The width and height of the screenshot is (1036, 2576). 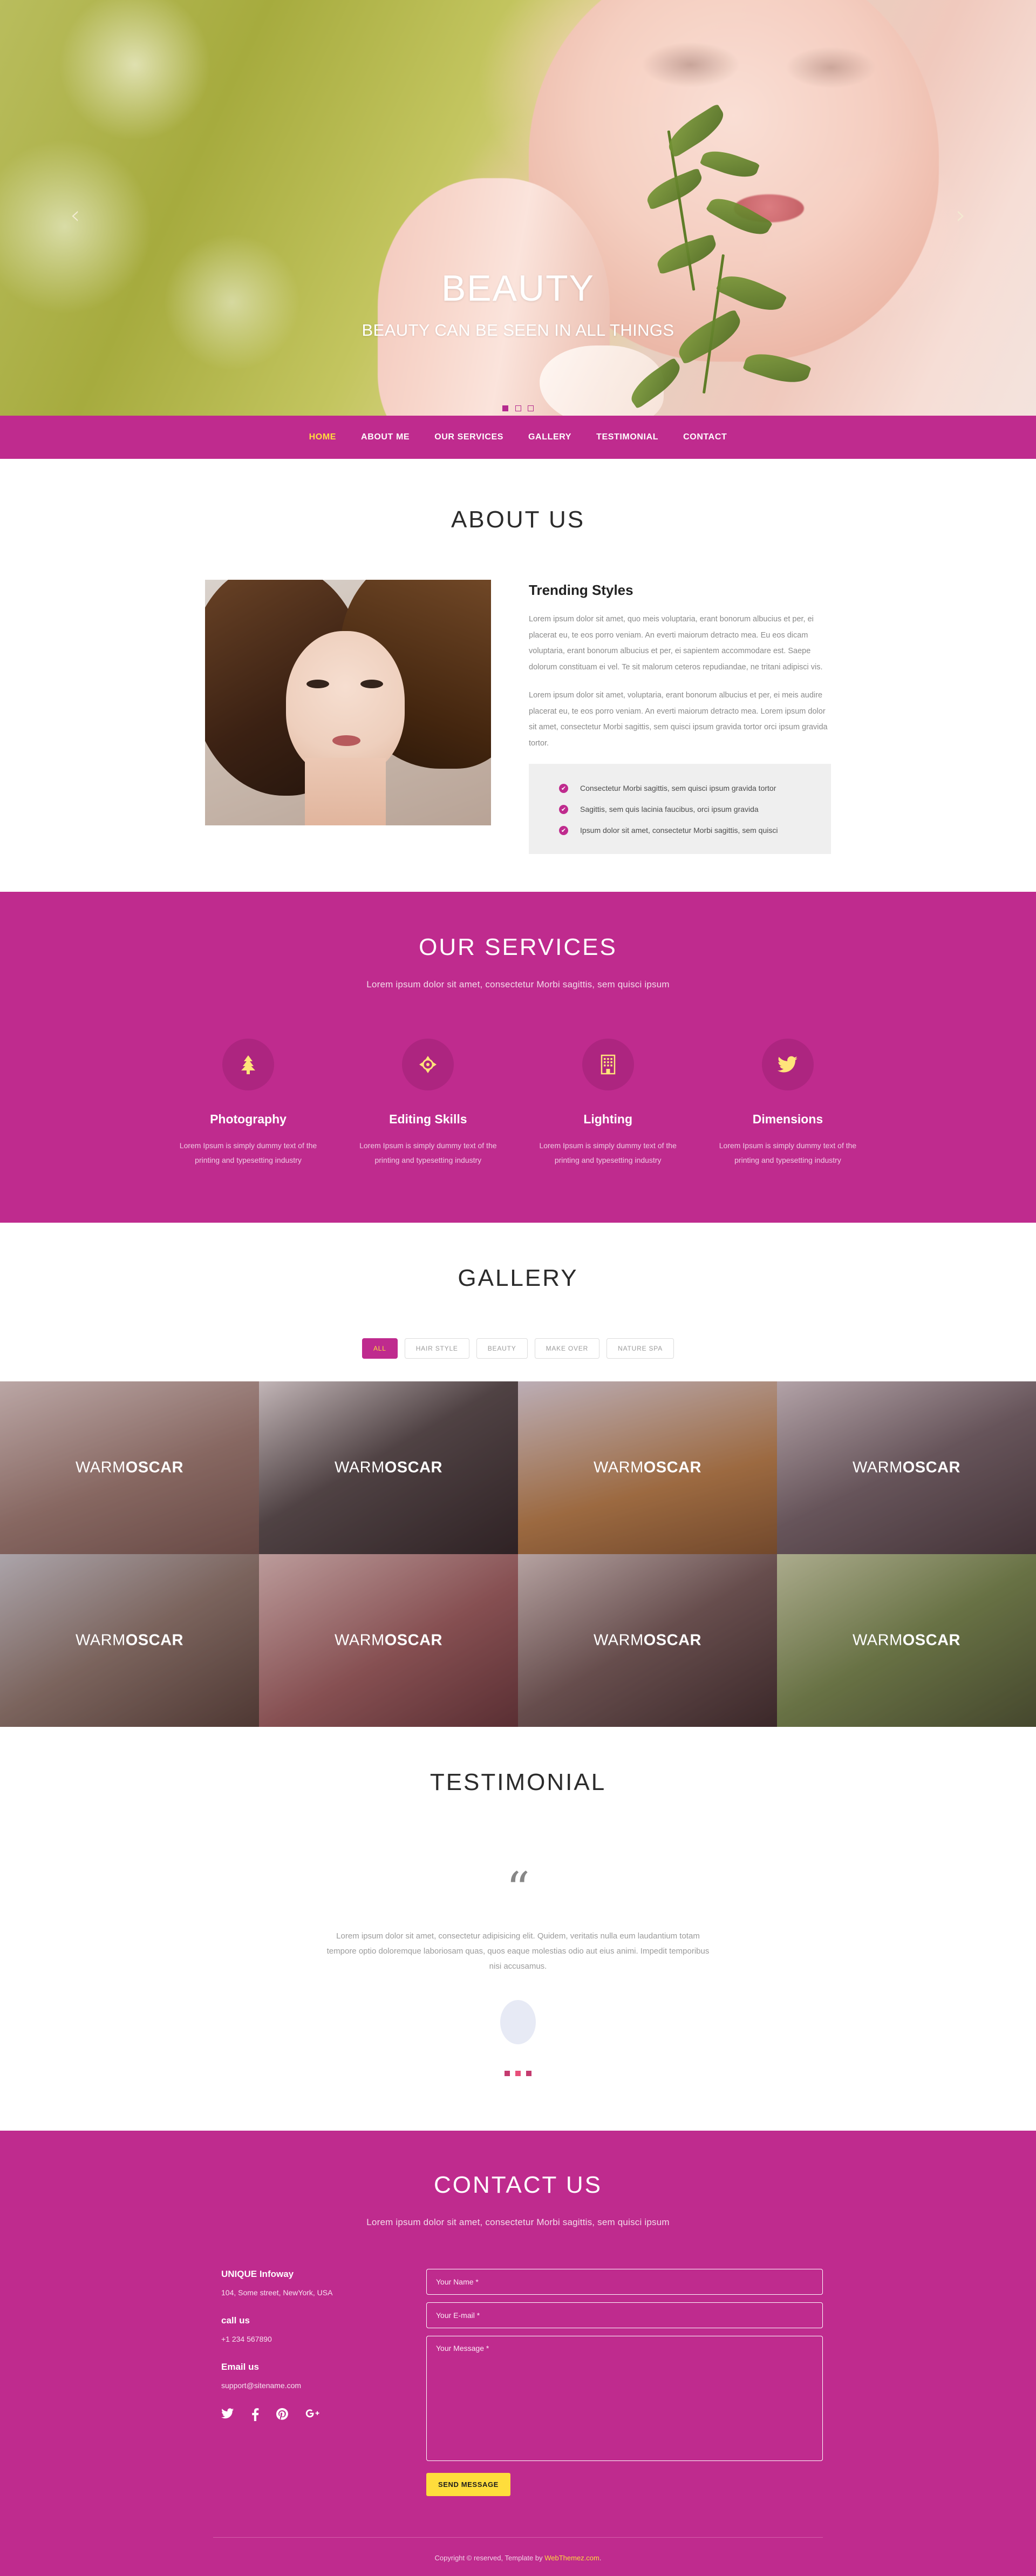 What do you see at coordinates (571, 2558) in the screenshot?
I see `footer-link-webthemez: WebThemez.com` at bounding box center [571, 2558].